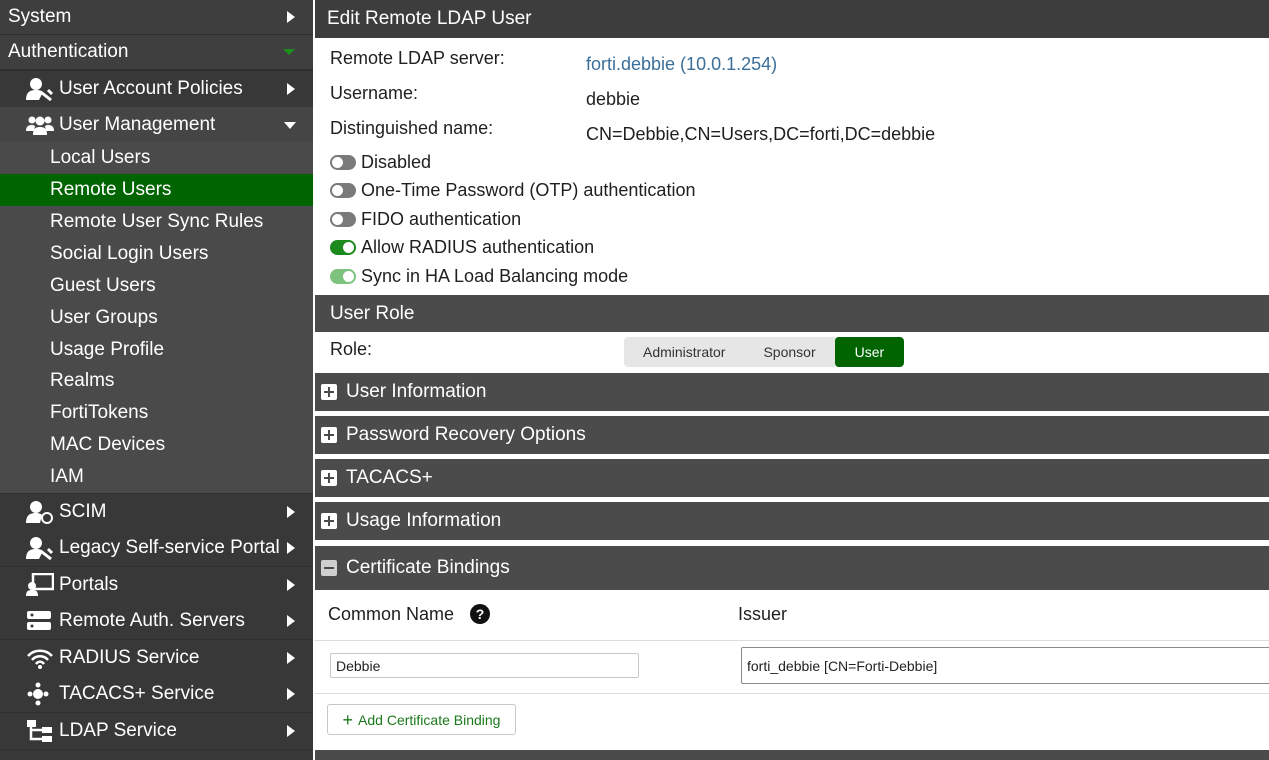 The image size is (1269, 760). Describe the element at coordinates (792, 392) in the screenshot. I see `section-user-information: User Information` at that location.